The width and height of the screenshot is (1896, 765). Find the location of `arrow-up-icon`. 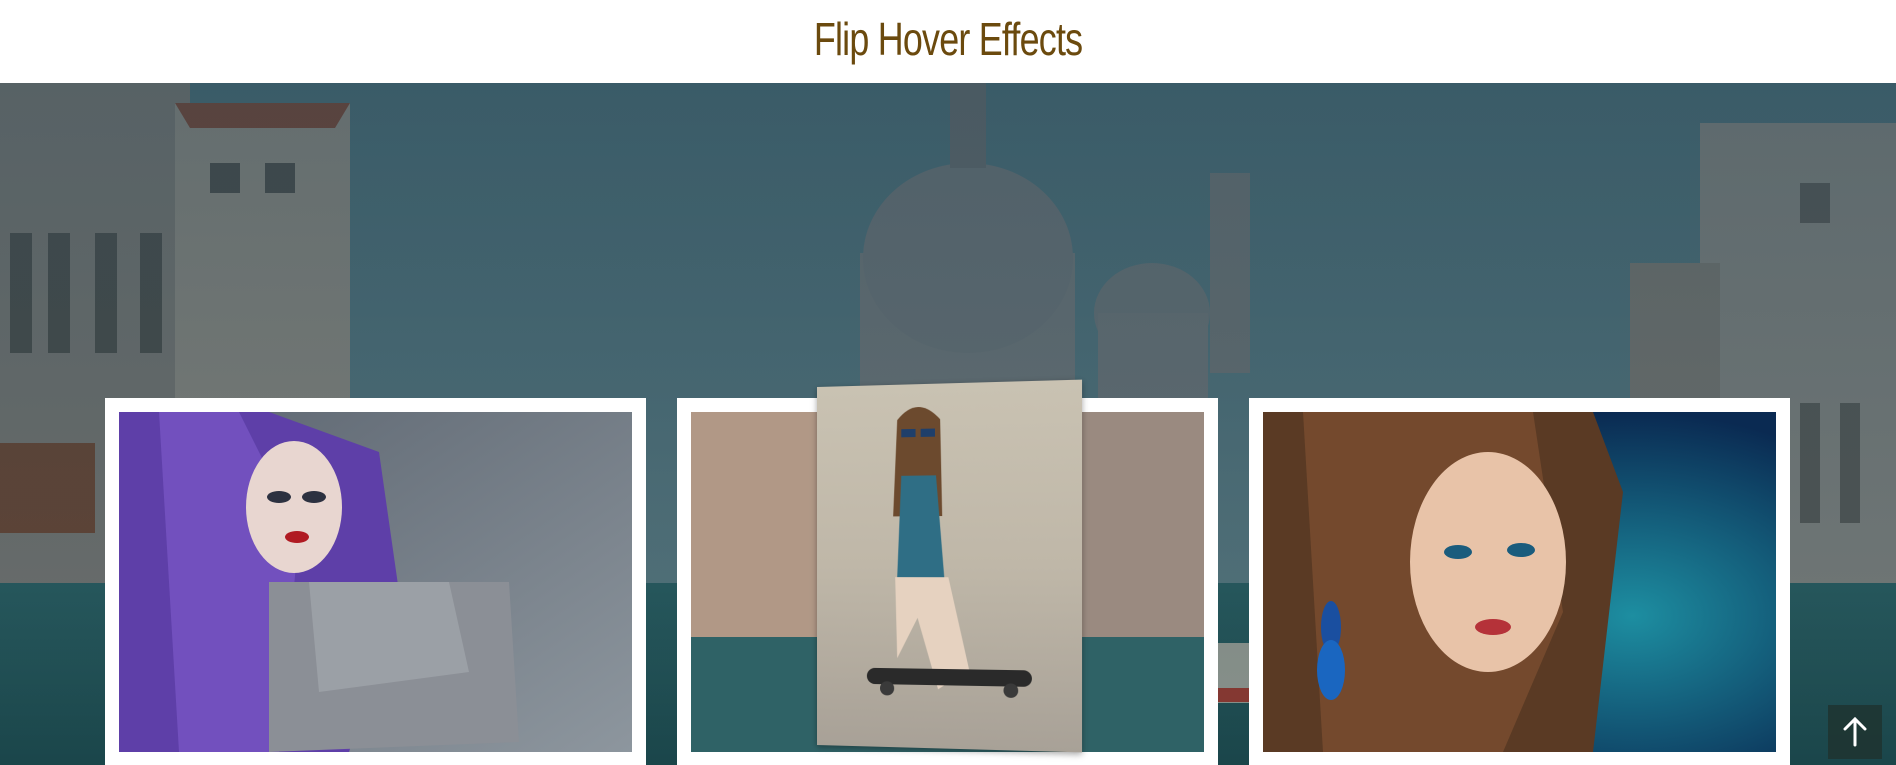

arrow-up-icon is located at coordinates (1855, 732).